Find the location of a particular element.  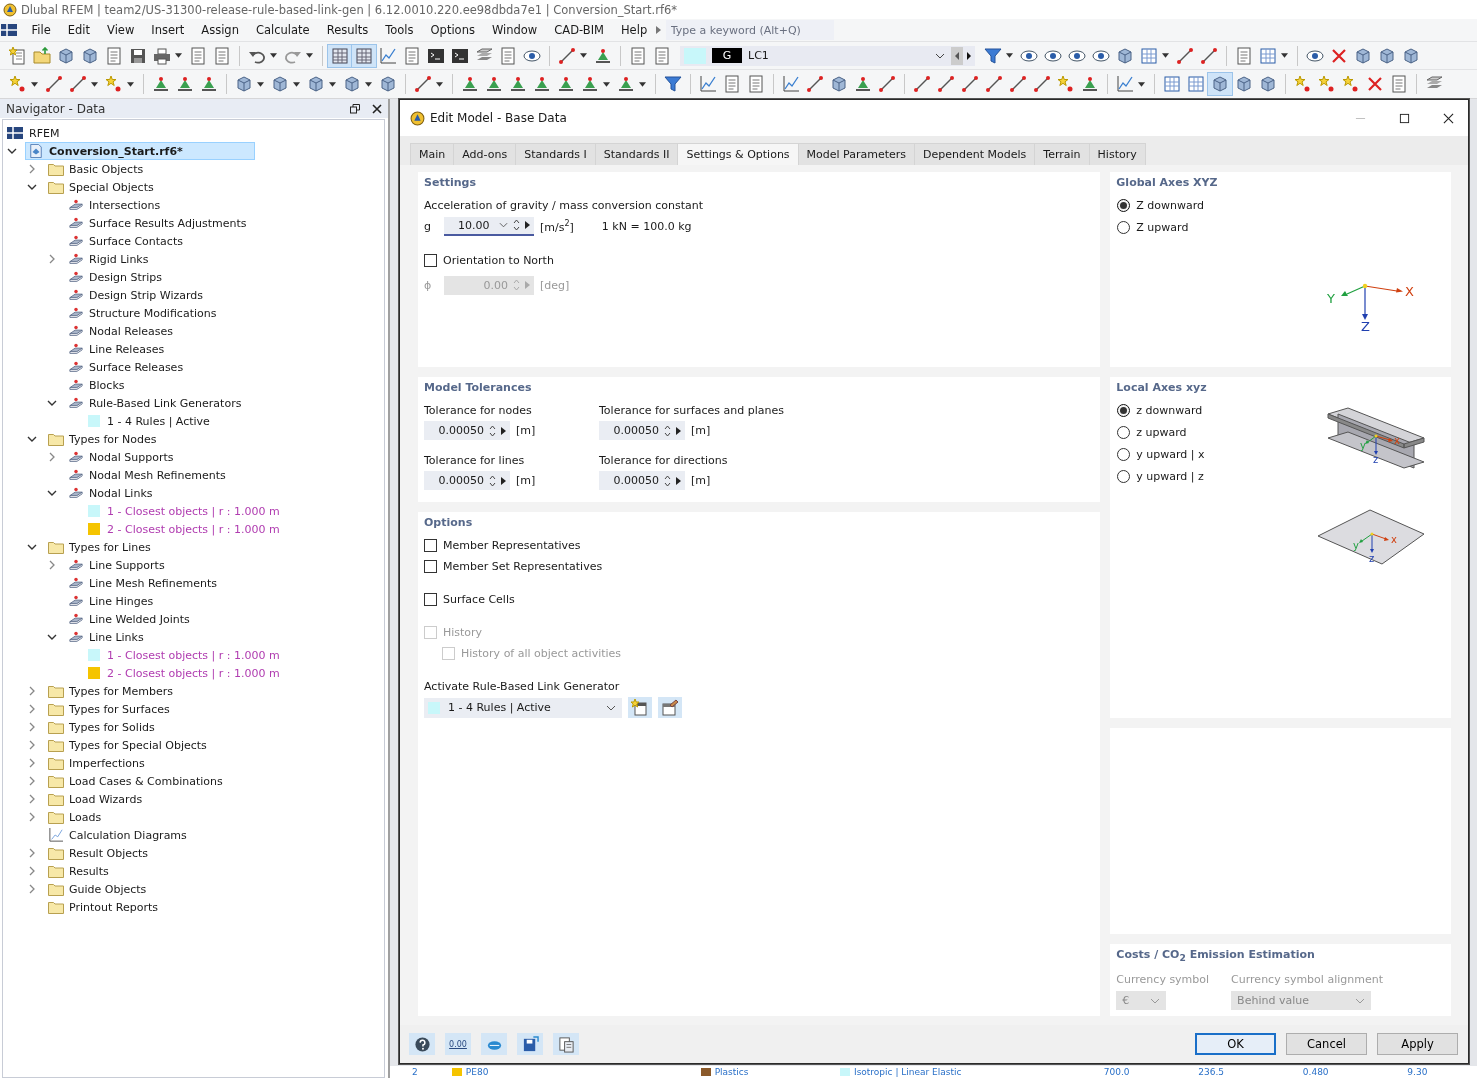

edit-item-button is located at coordinates (670, 707).